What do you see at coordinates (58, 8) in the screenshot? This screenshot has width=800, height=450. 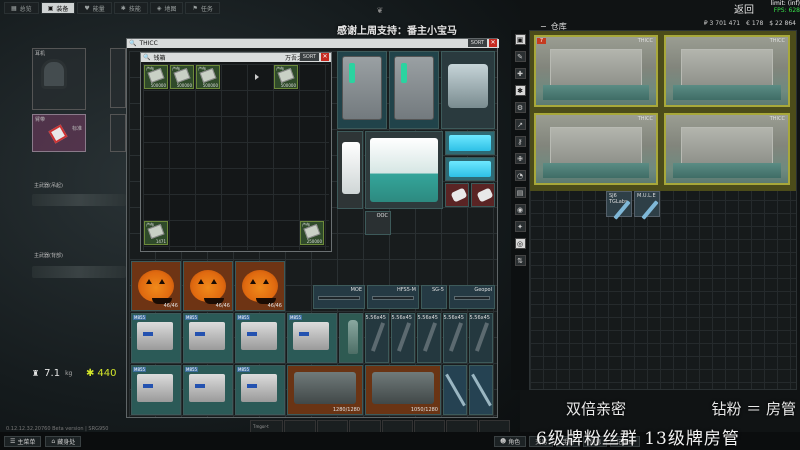 I see `tab-gear: ▣ 装备` at bounding box center [58, 8].